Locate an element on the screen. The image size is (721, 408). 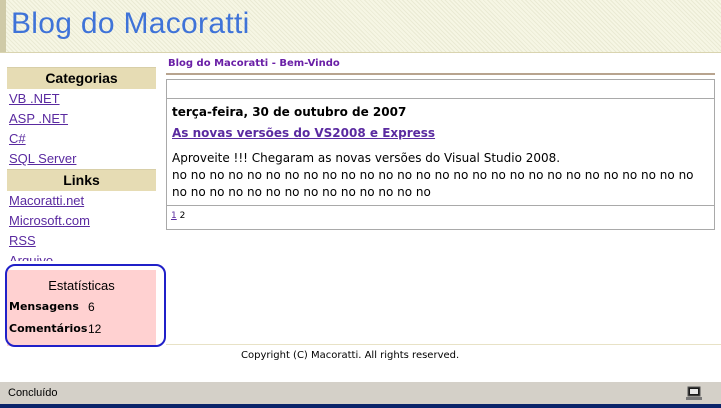
links-heading: Links is located at coordinates (81, 180).